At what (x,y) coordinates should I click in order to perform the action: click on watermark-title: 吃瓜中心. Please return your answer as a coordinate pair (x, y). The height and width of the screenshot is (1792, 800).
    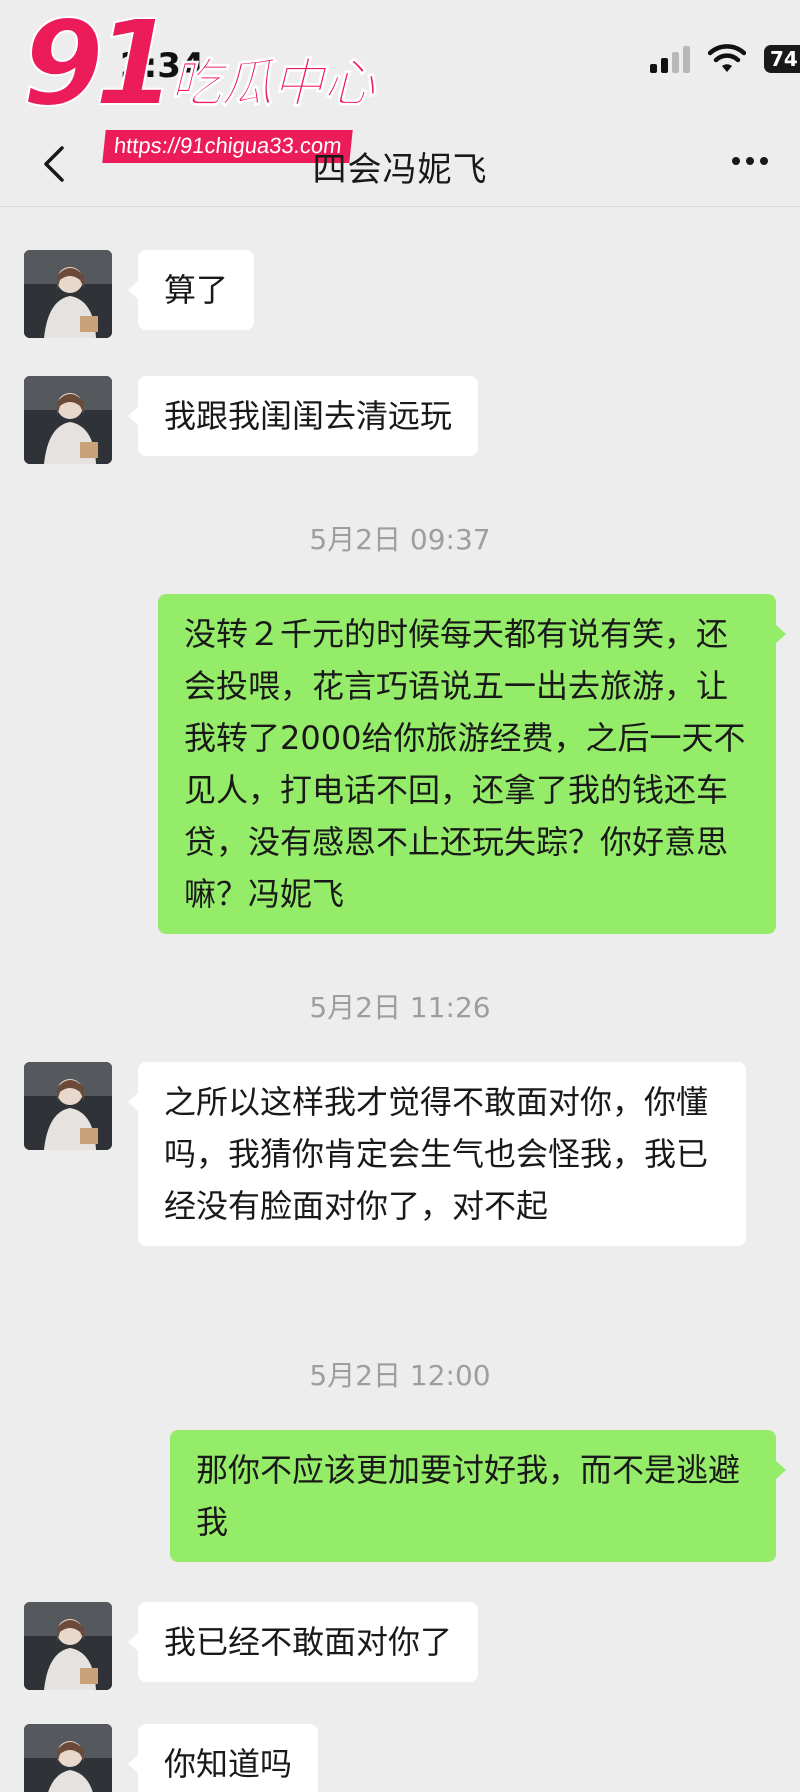
    Looking at the image, I should click on (272, 84).